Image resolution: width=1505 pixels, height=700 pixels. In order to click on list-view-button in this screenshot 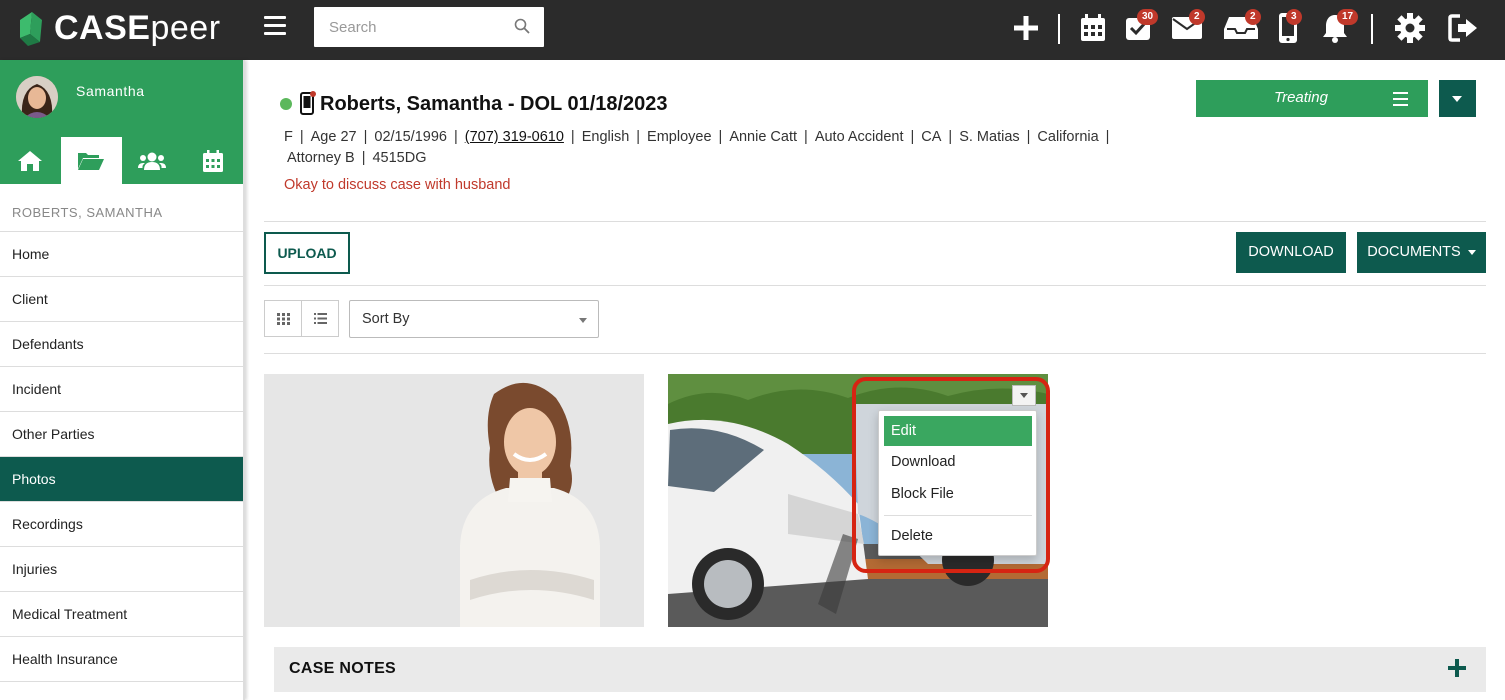, I will do `click(320, 318)`.